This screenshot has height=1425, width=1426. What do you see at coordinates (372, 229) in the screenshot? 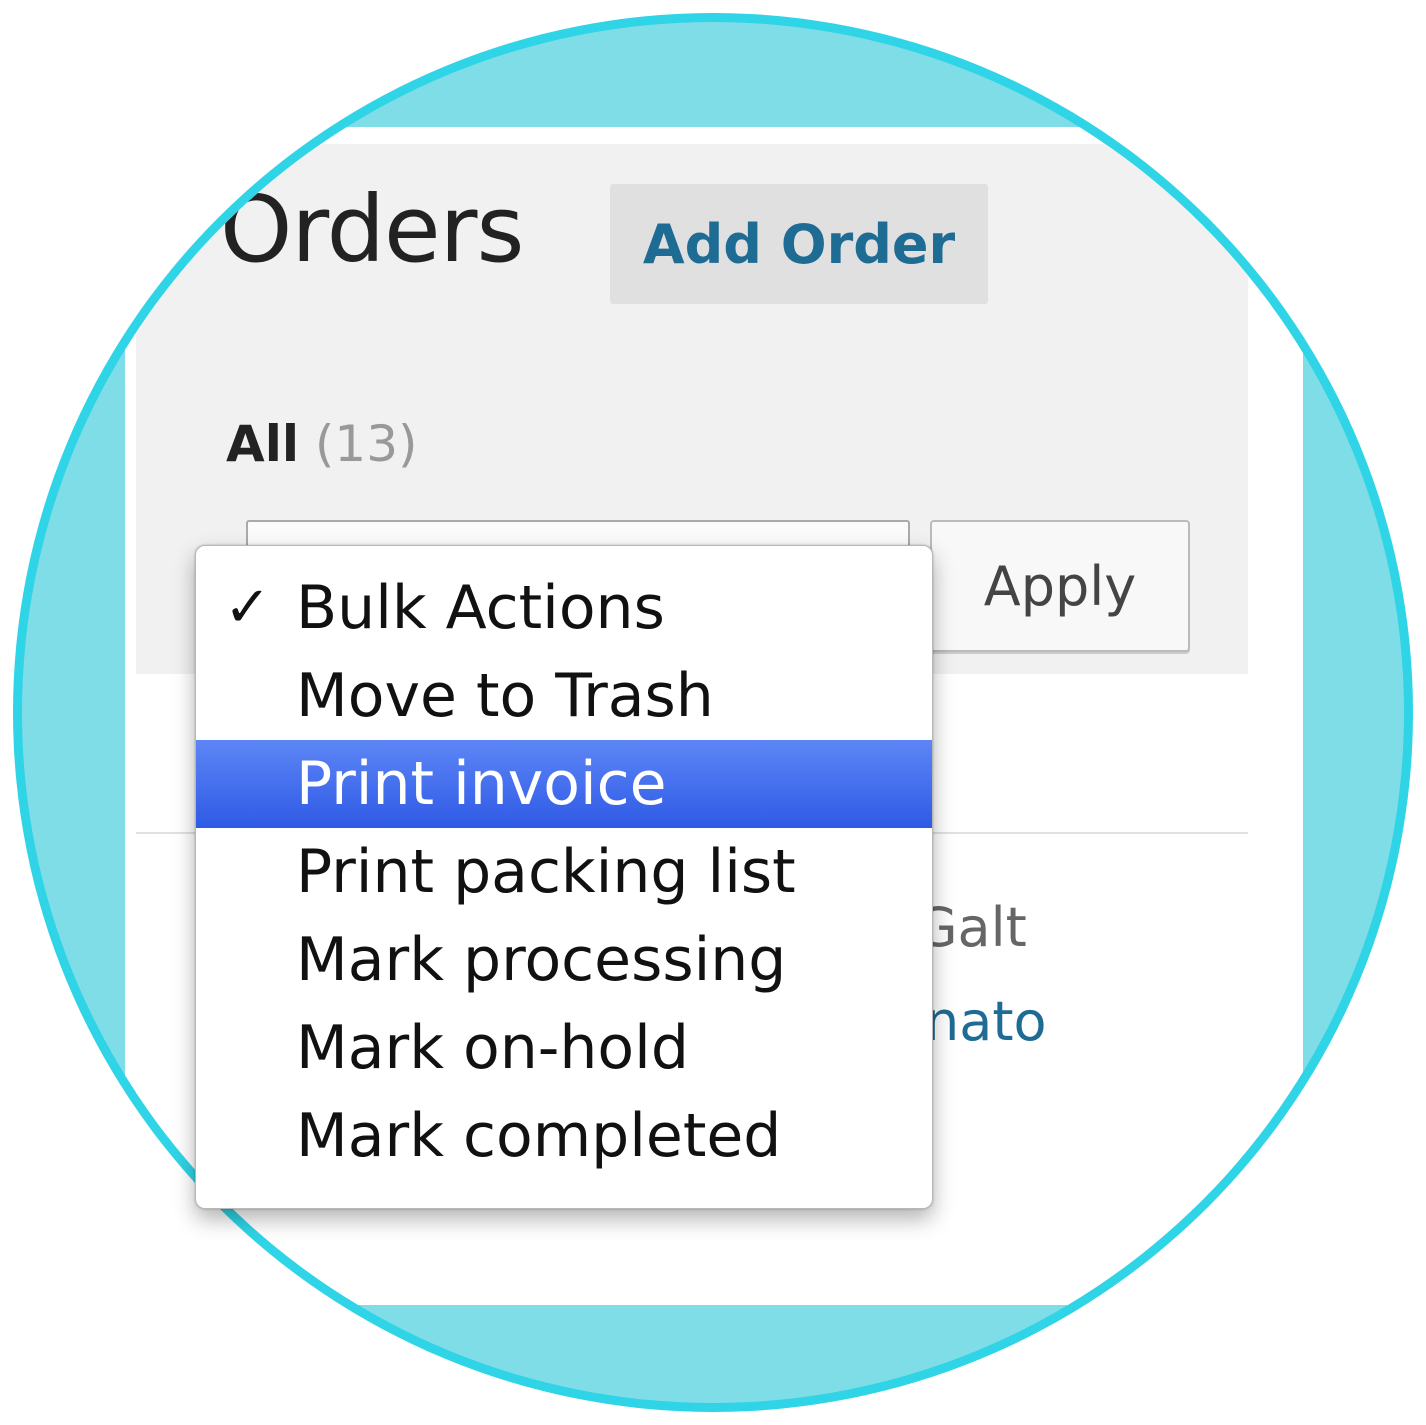
I see `page-title: Orders` at bounding box center [372, 229].